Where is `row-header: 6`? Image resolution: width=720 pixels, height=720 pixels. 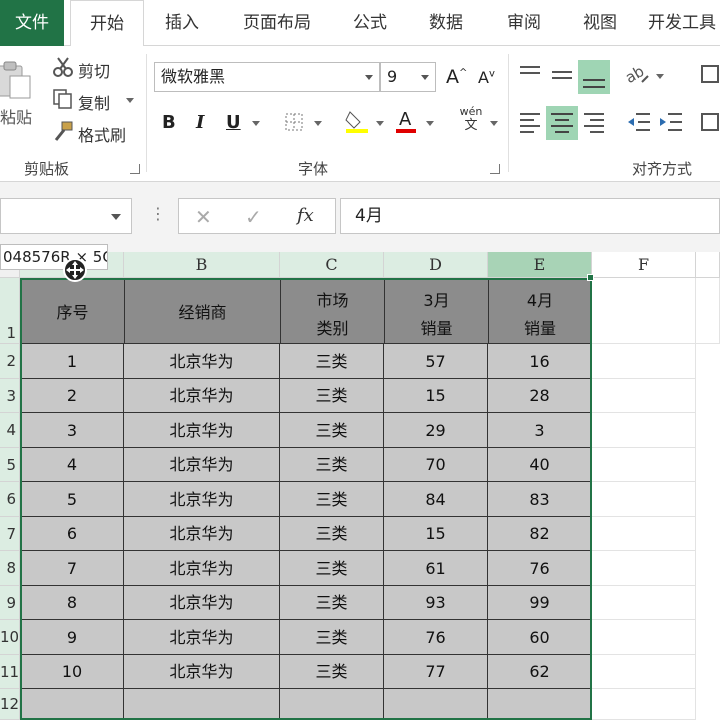
row-header: 6 is located at coordinates (10, 499).